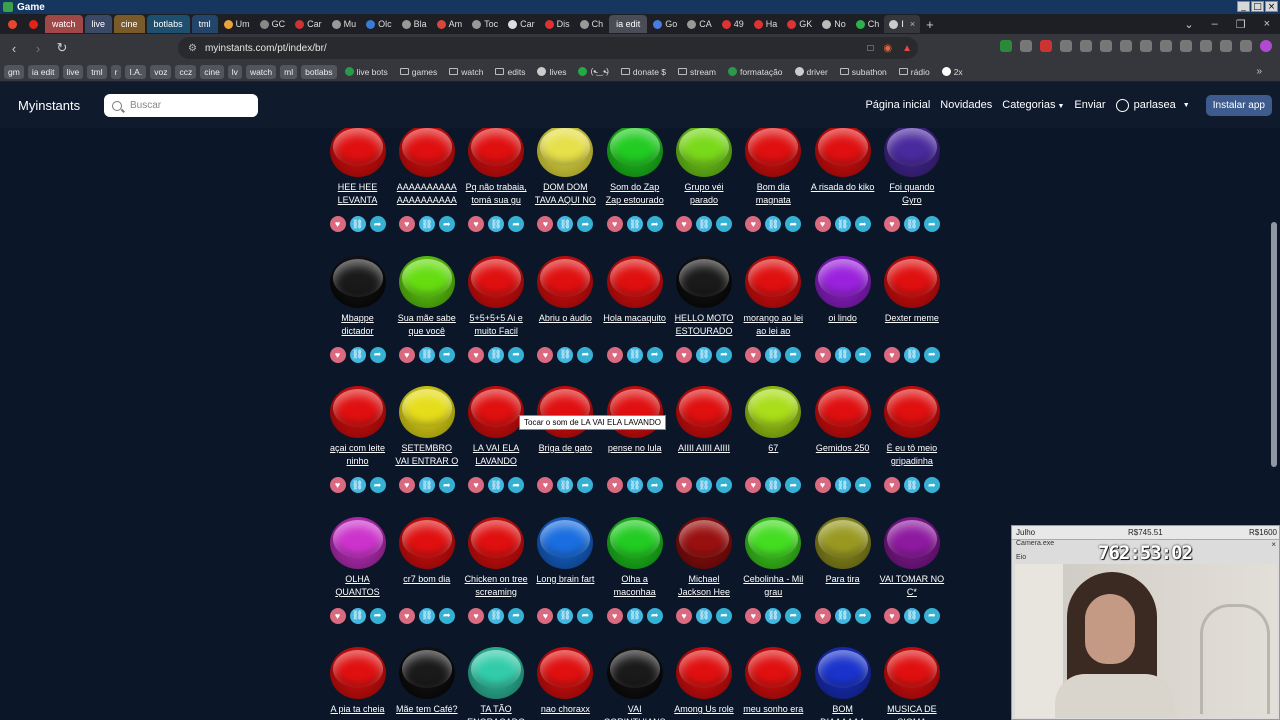 Image resolution: width=1280 pixels, height=720 pixels. Describe the element at coordinates (911, 711) in the screenshot. I see `instant-title-link: MUSICA DE SIGMA` at that location.